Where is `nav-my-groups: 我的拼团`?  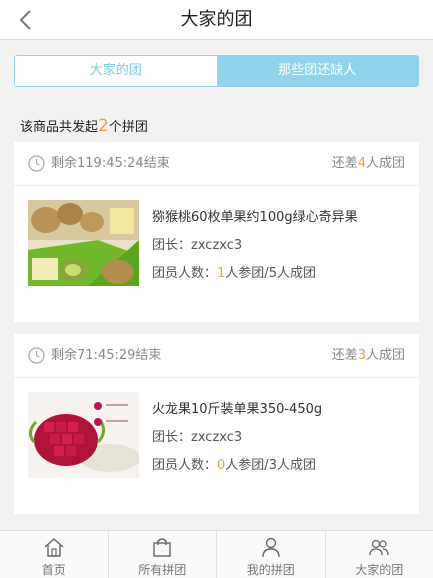 nav-my-groups: 我的拼团 is located at coordinates (271, 554).